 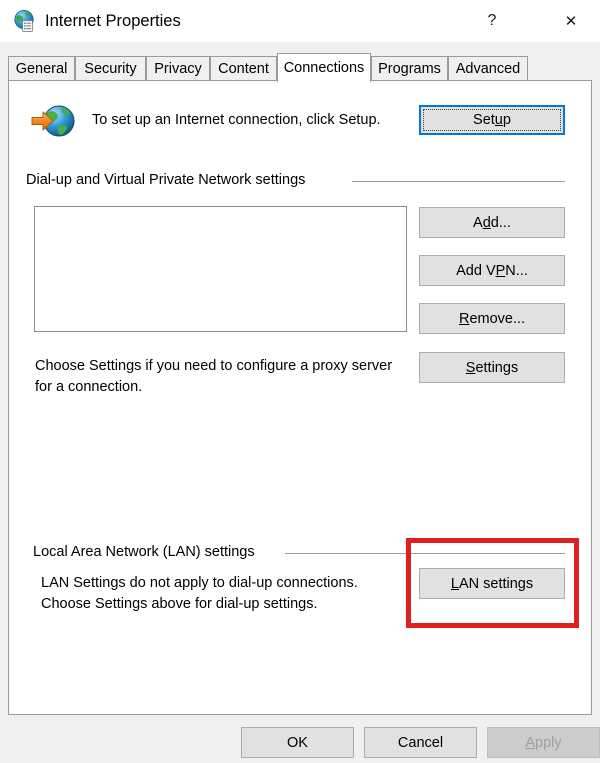 I want to click on help-button: ?, so click(x=492, y=21).